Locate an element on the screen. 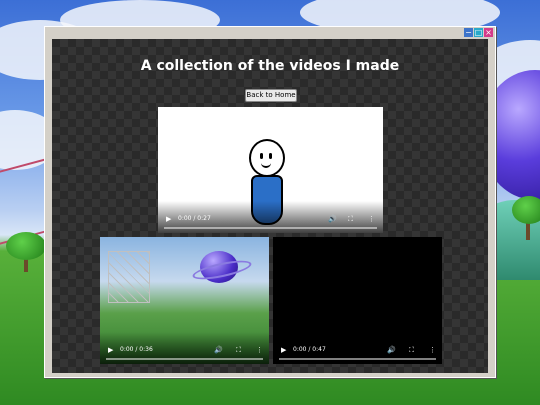 The image size is (540, 405). maximize-button: □ is located at coordinates (478, 32).